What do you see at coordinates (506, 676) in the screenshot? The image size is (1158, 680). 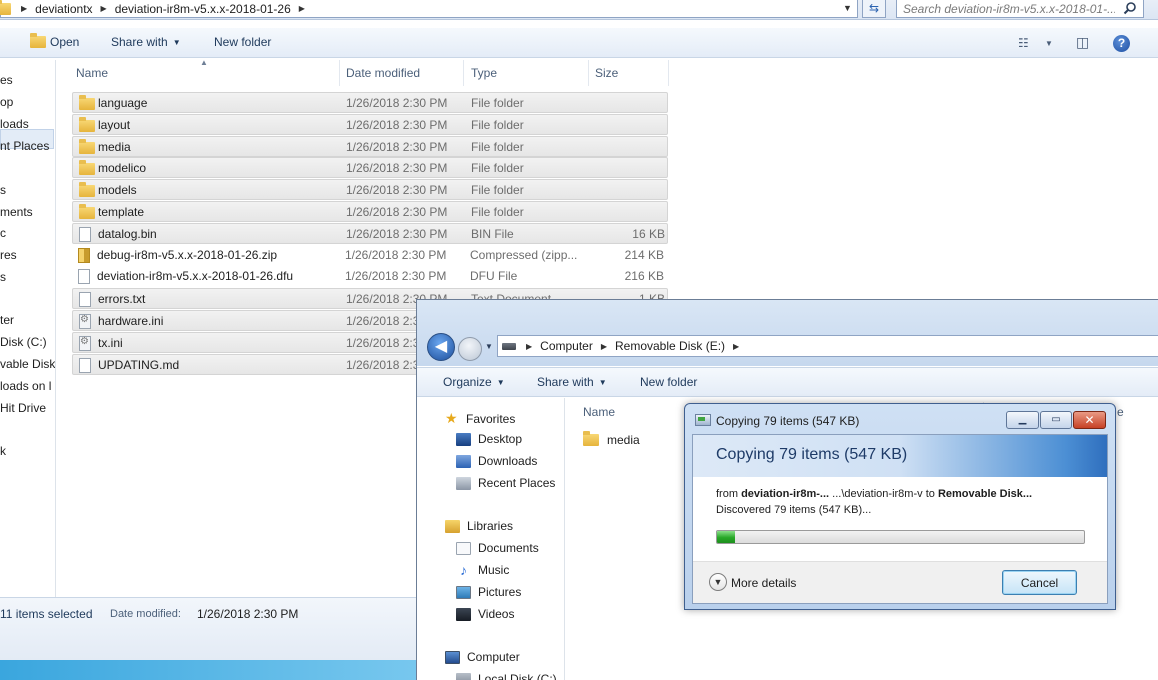 I see `nav-item-local-disk: Local Disk (C:)` at bounding box center [506, 676].